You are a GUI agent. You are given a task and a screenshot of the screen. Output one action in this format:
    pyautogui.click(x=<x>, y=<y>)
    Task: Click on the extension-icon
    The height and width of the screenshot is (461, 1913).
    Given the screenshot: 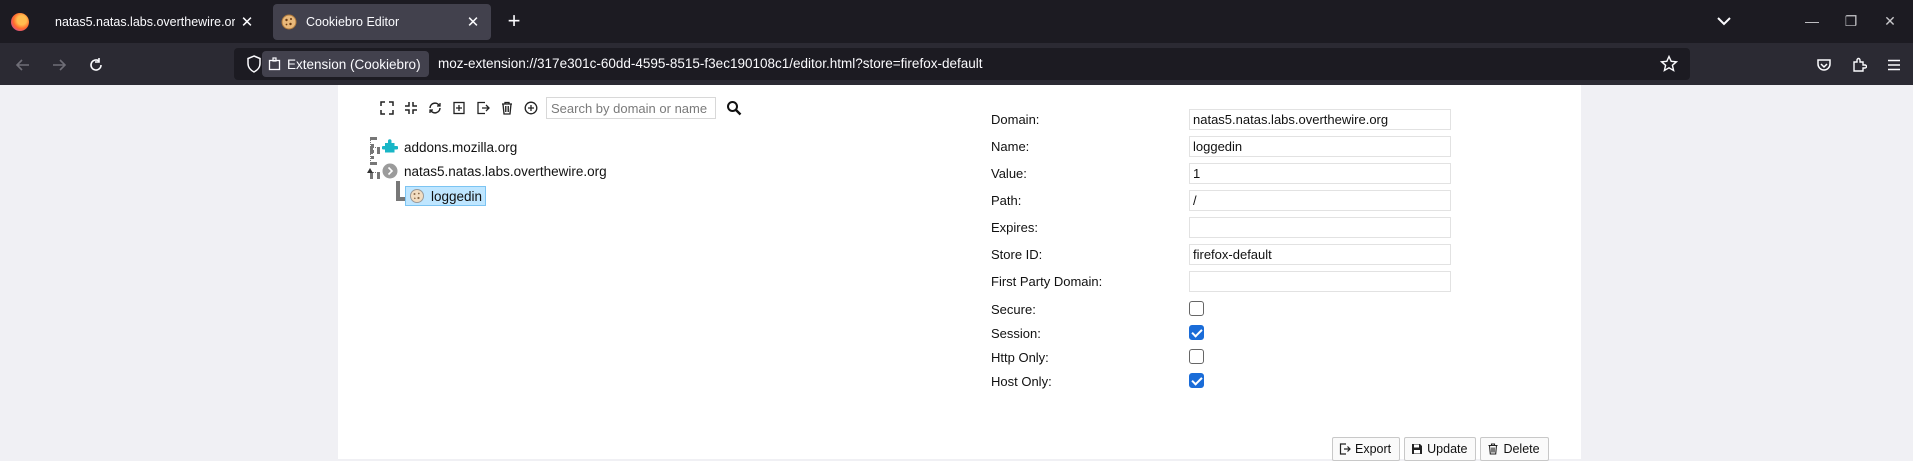 What is the action you would take?
    pyautogui.click(x=274, y=64)
    